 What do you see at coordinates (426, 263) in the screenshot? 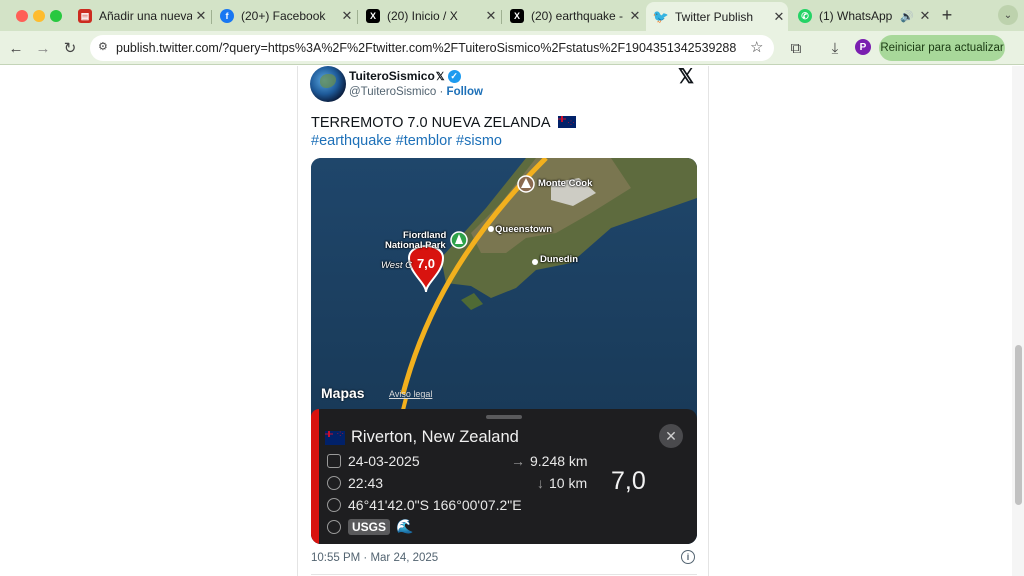
I see `map-pin-magnitude: 7,0` at bounding box center [426, 263].